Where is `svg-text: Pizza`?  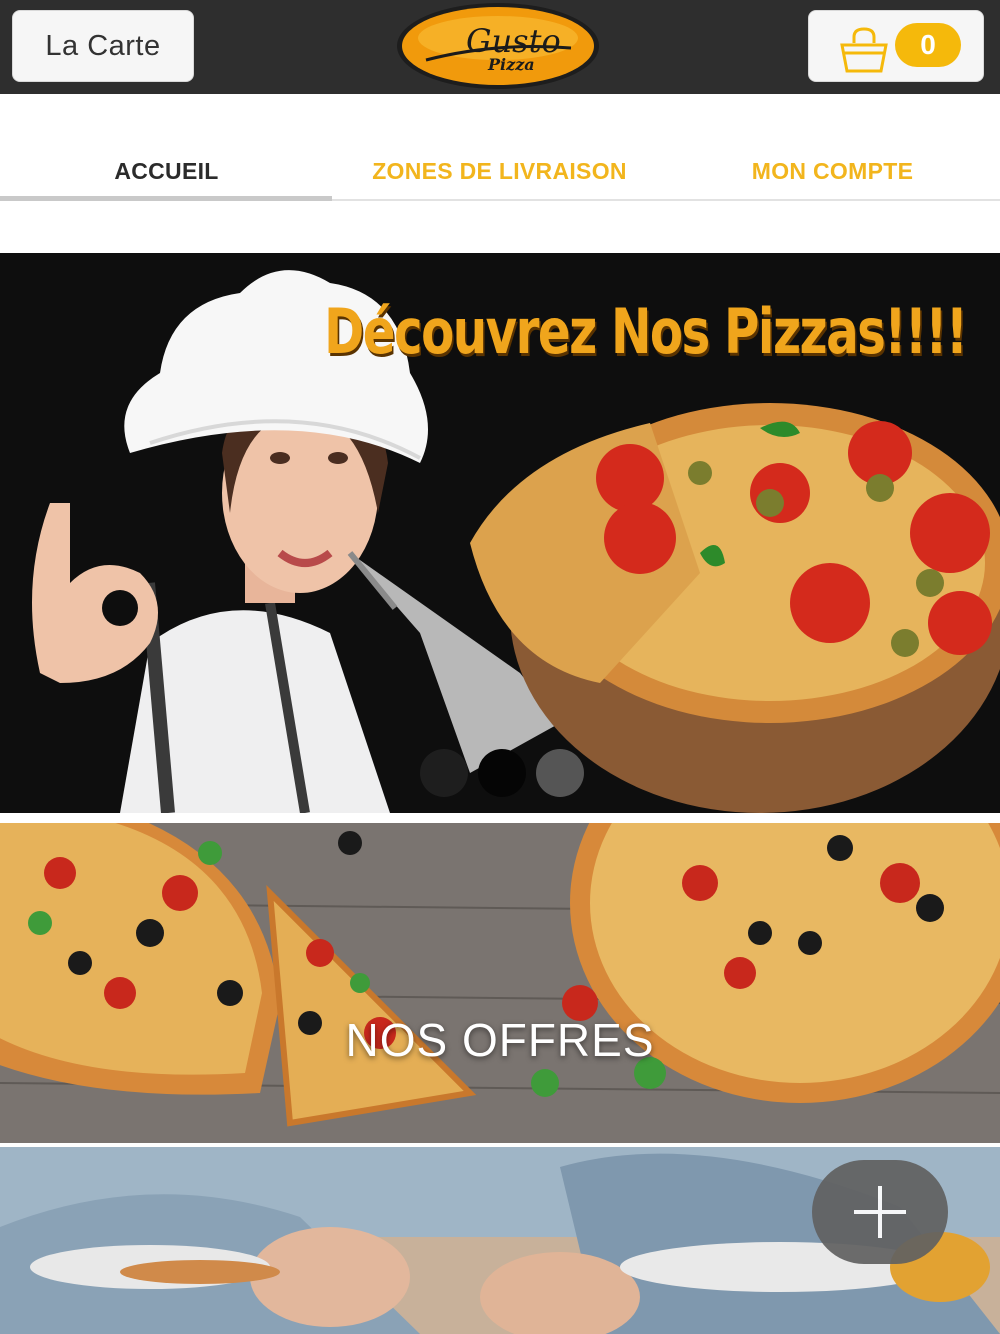
svg-text: Pizza is located at coordinates (511, 64).